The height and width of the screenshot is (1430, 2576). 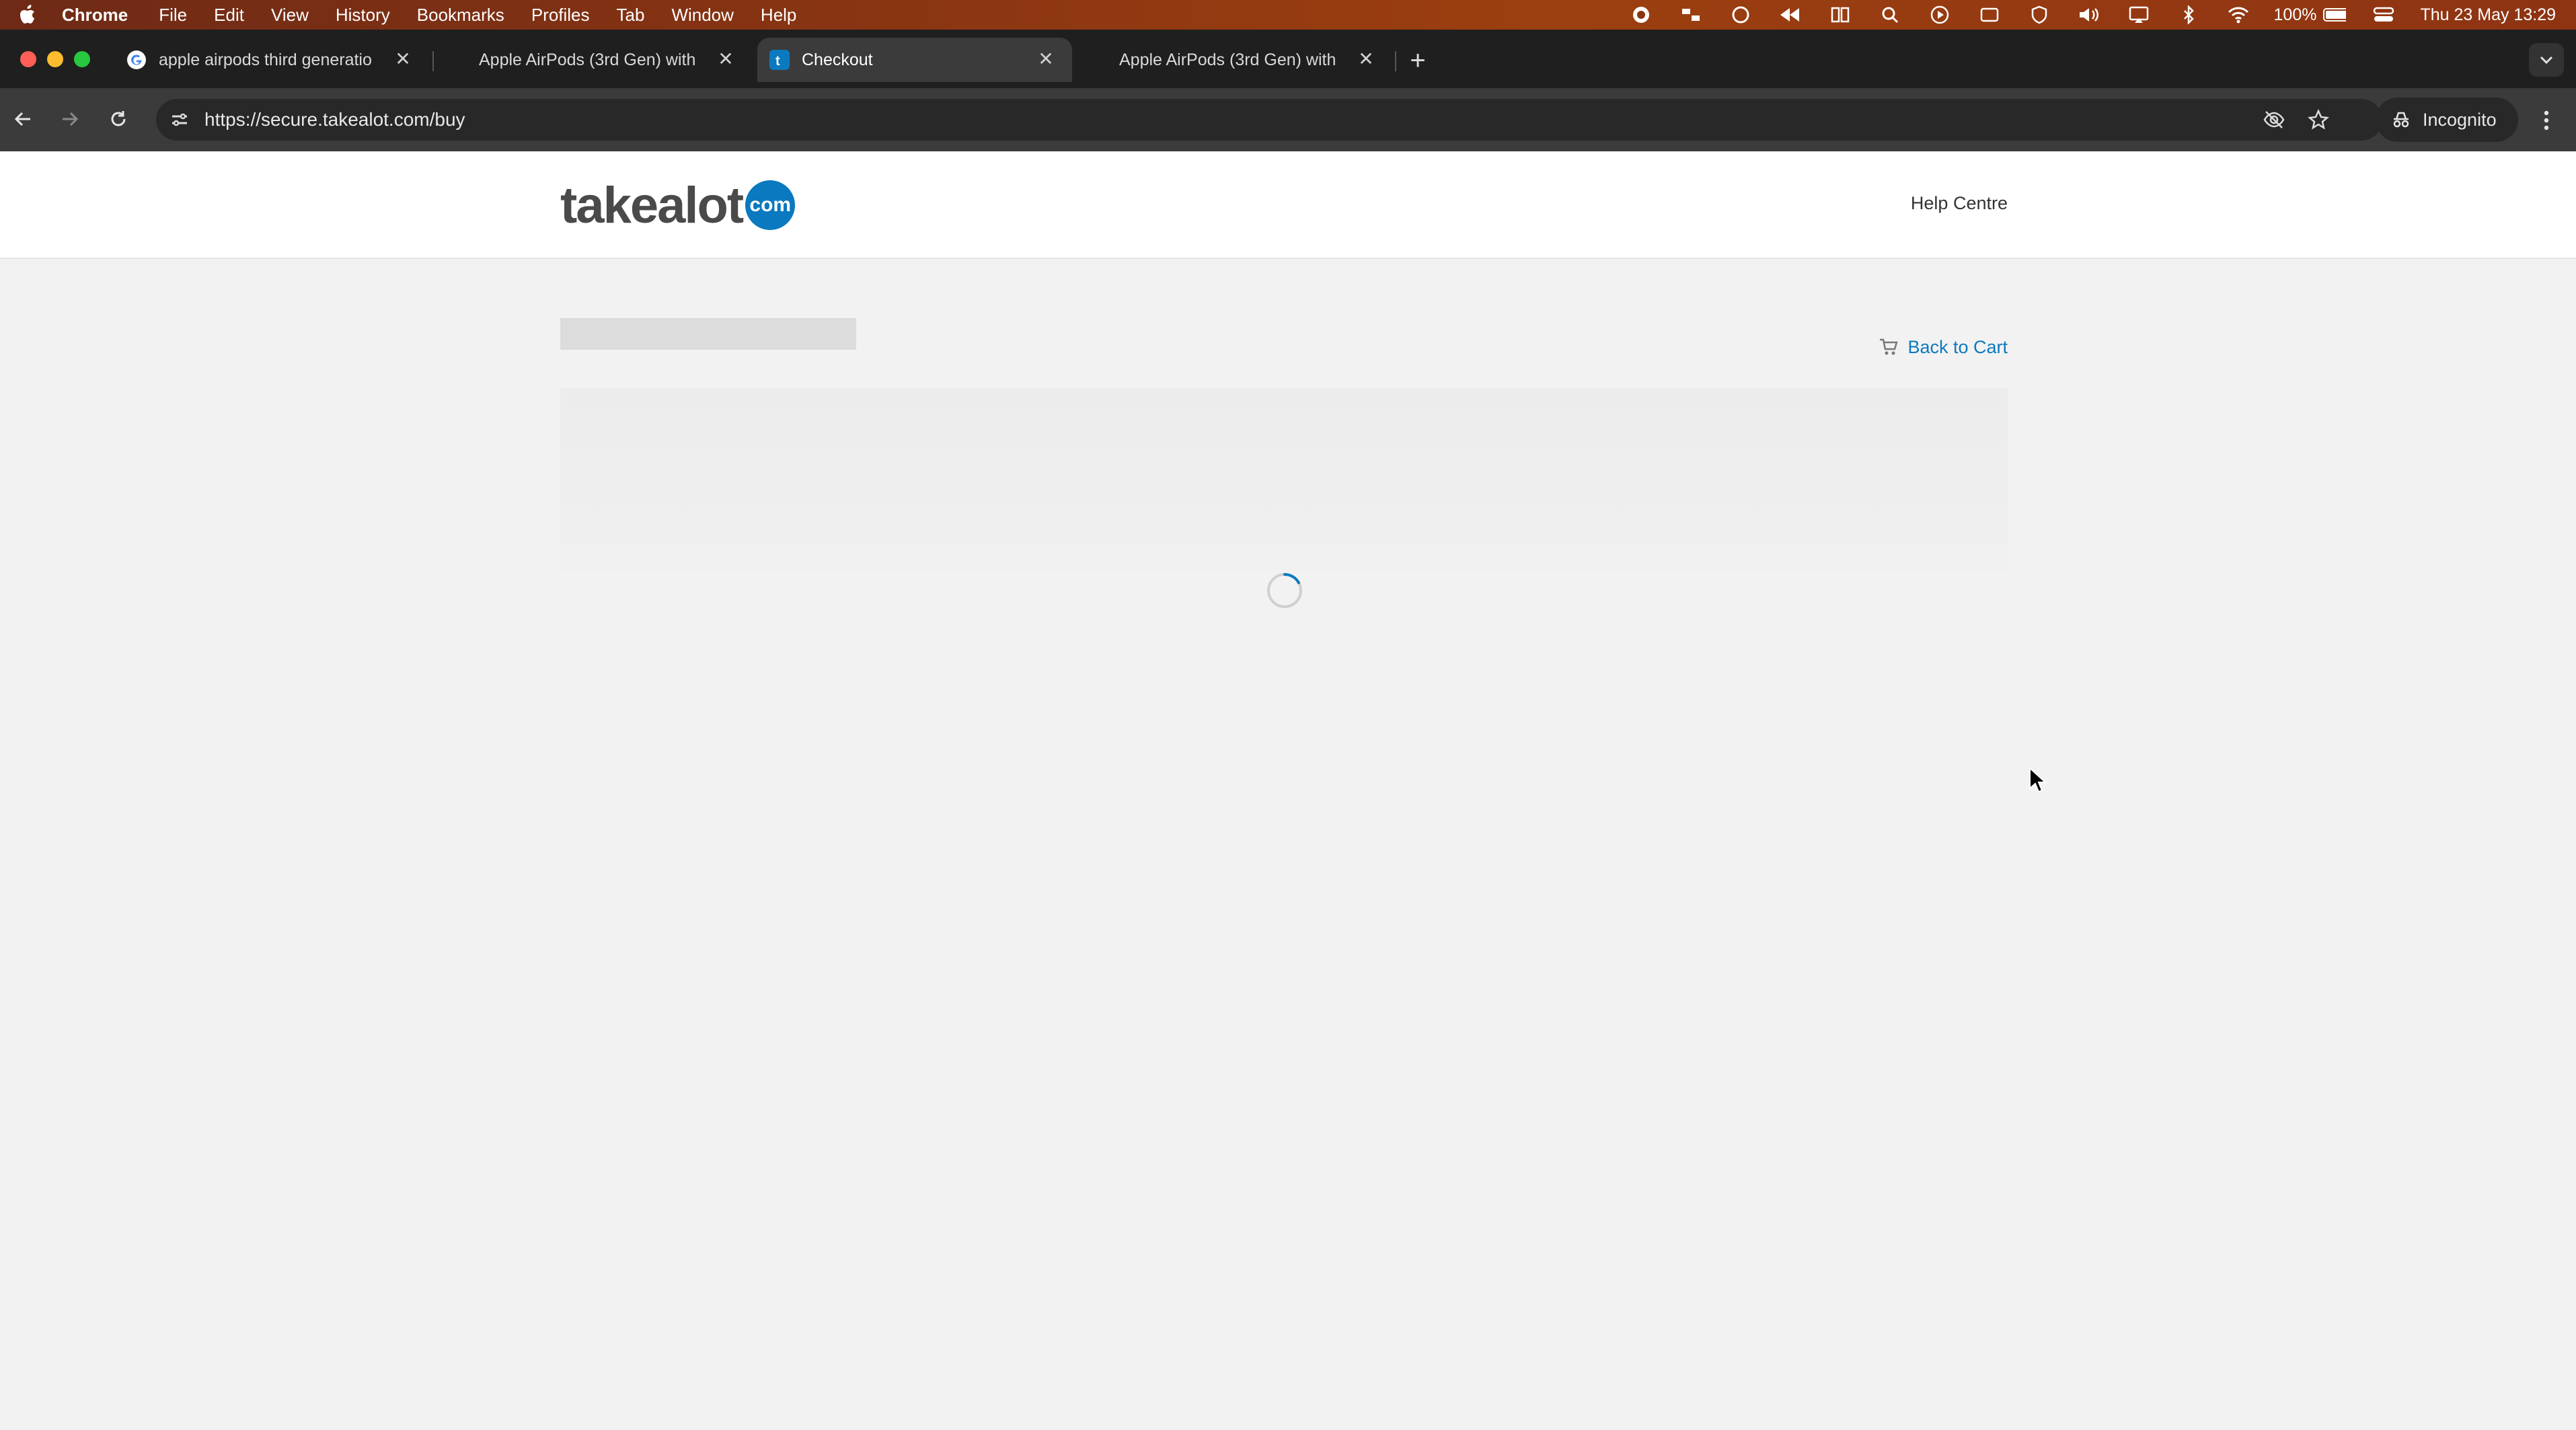 What do you see at coordinates (1284, 590) in the screenshot?
I see `loading-spinner-icon` at bounding box center [1284, 590].